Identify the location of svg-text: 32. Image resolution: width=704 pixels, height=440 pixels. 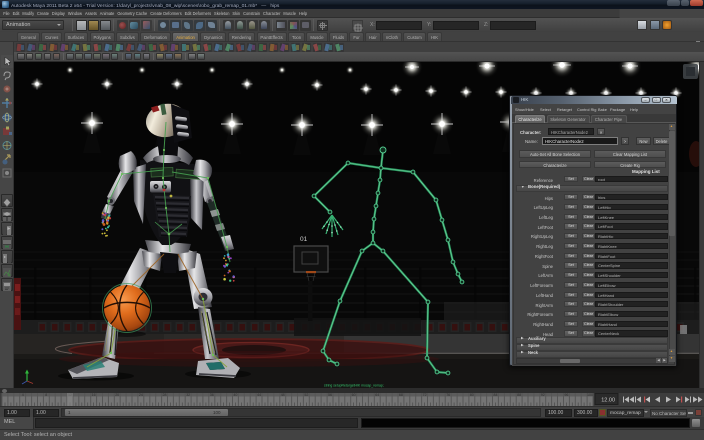
(188, 395).